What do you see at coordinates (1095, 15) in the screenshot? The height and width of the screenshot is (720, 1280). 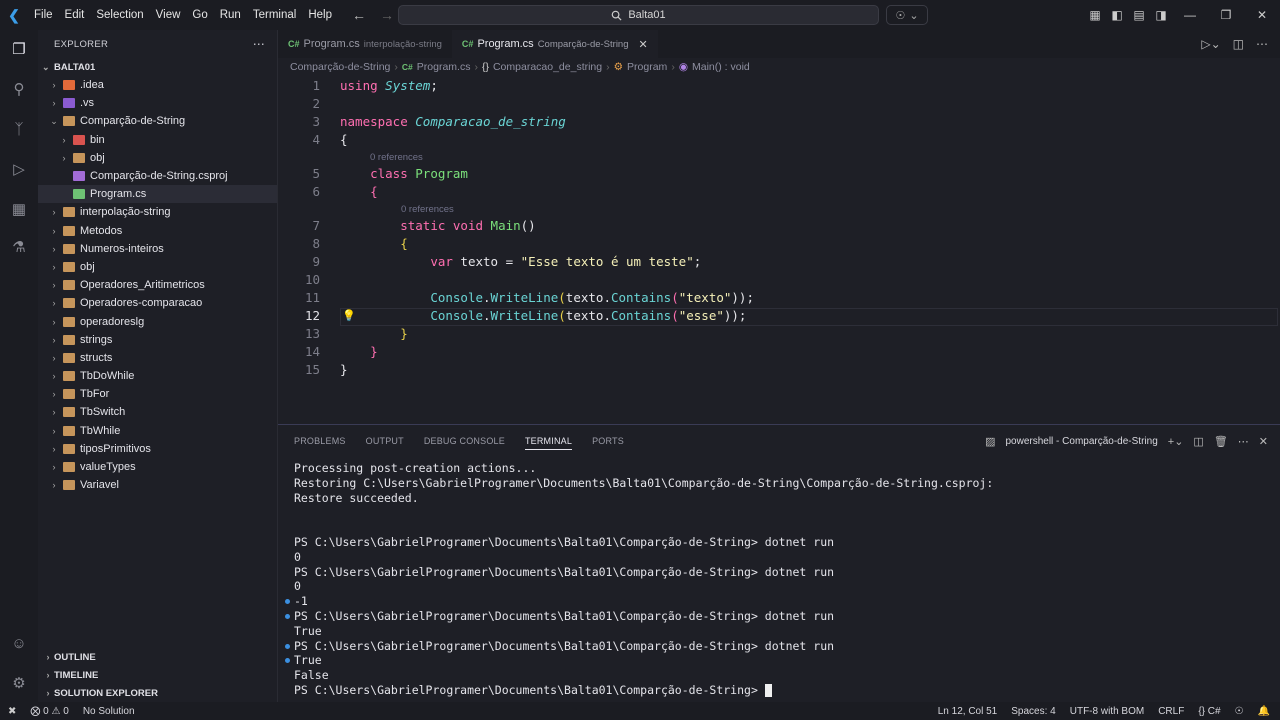 I see `customize-layout-icon: ▦` at bounding box center [1095, 15].